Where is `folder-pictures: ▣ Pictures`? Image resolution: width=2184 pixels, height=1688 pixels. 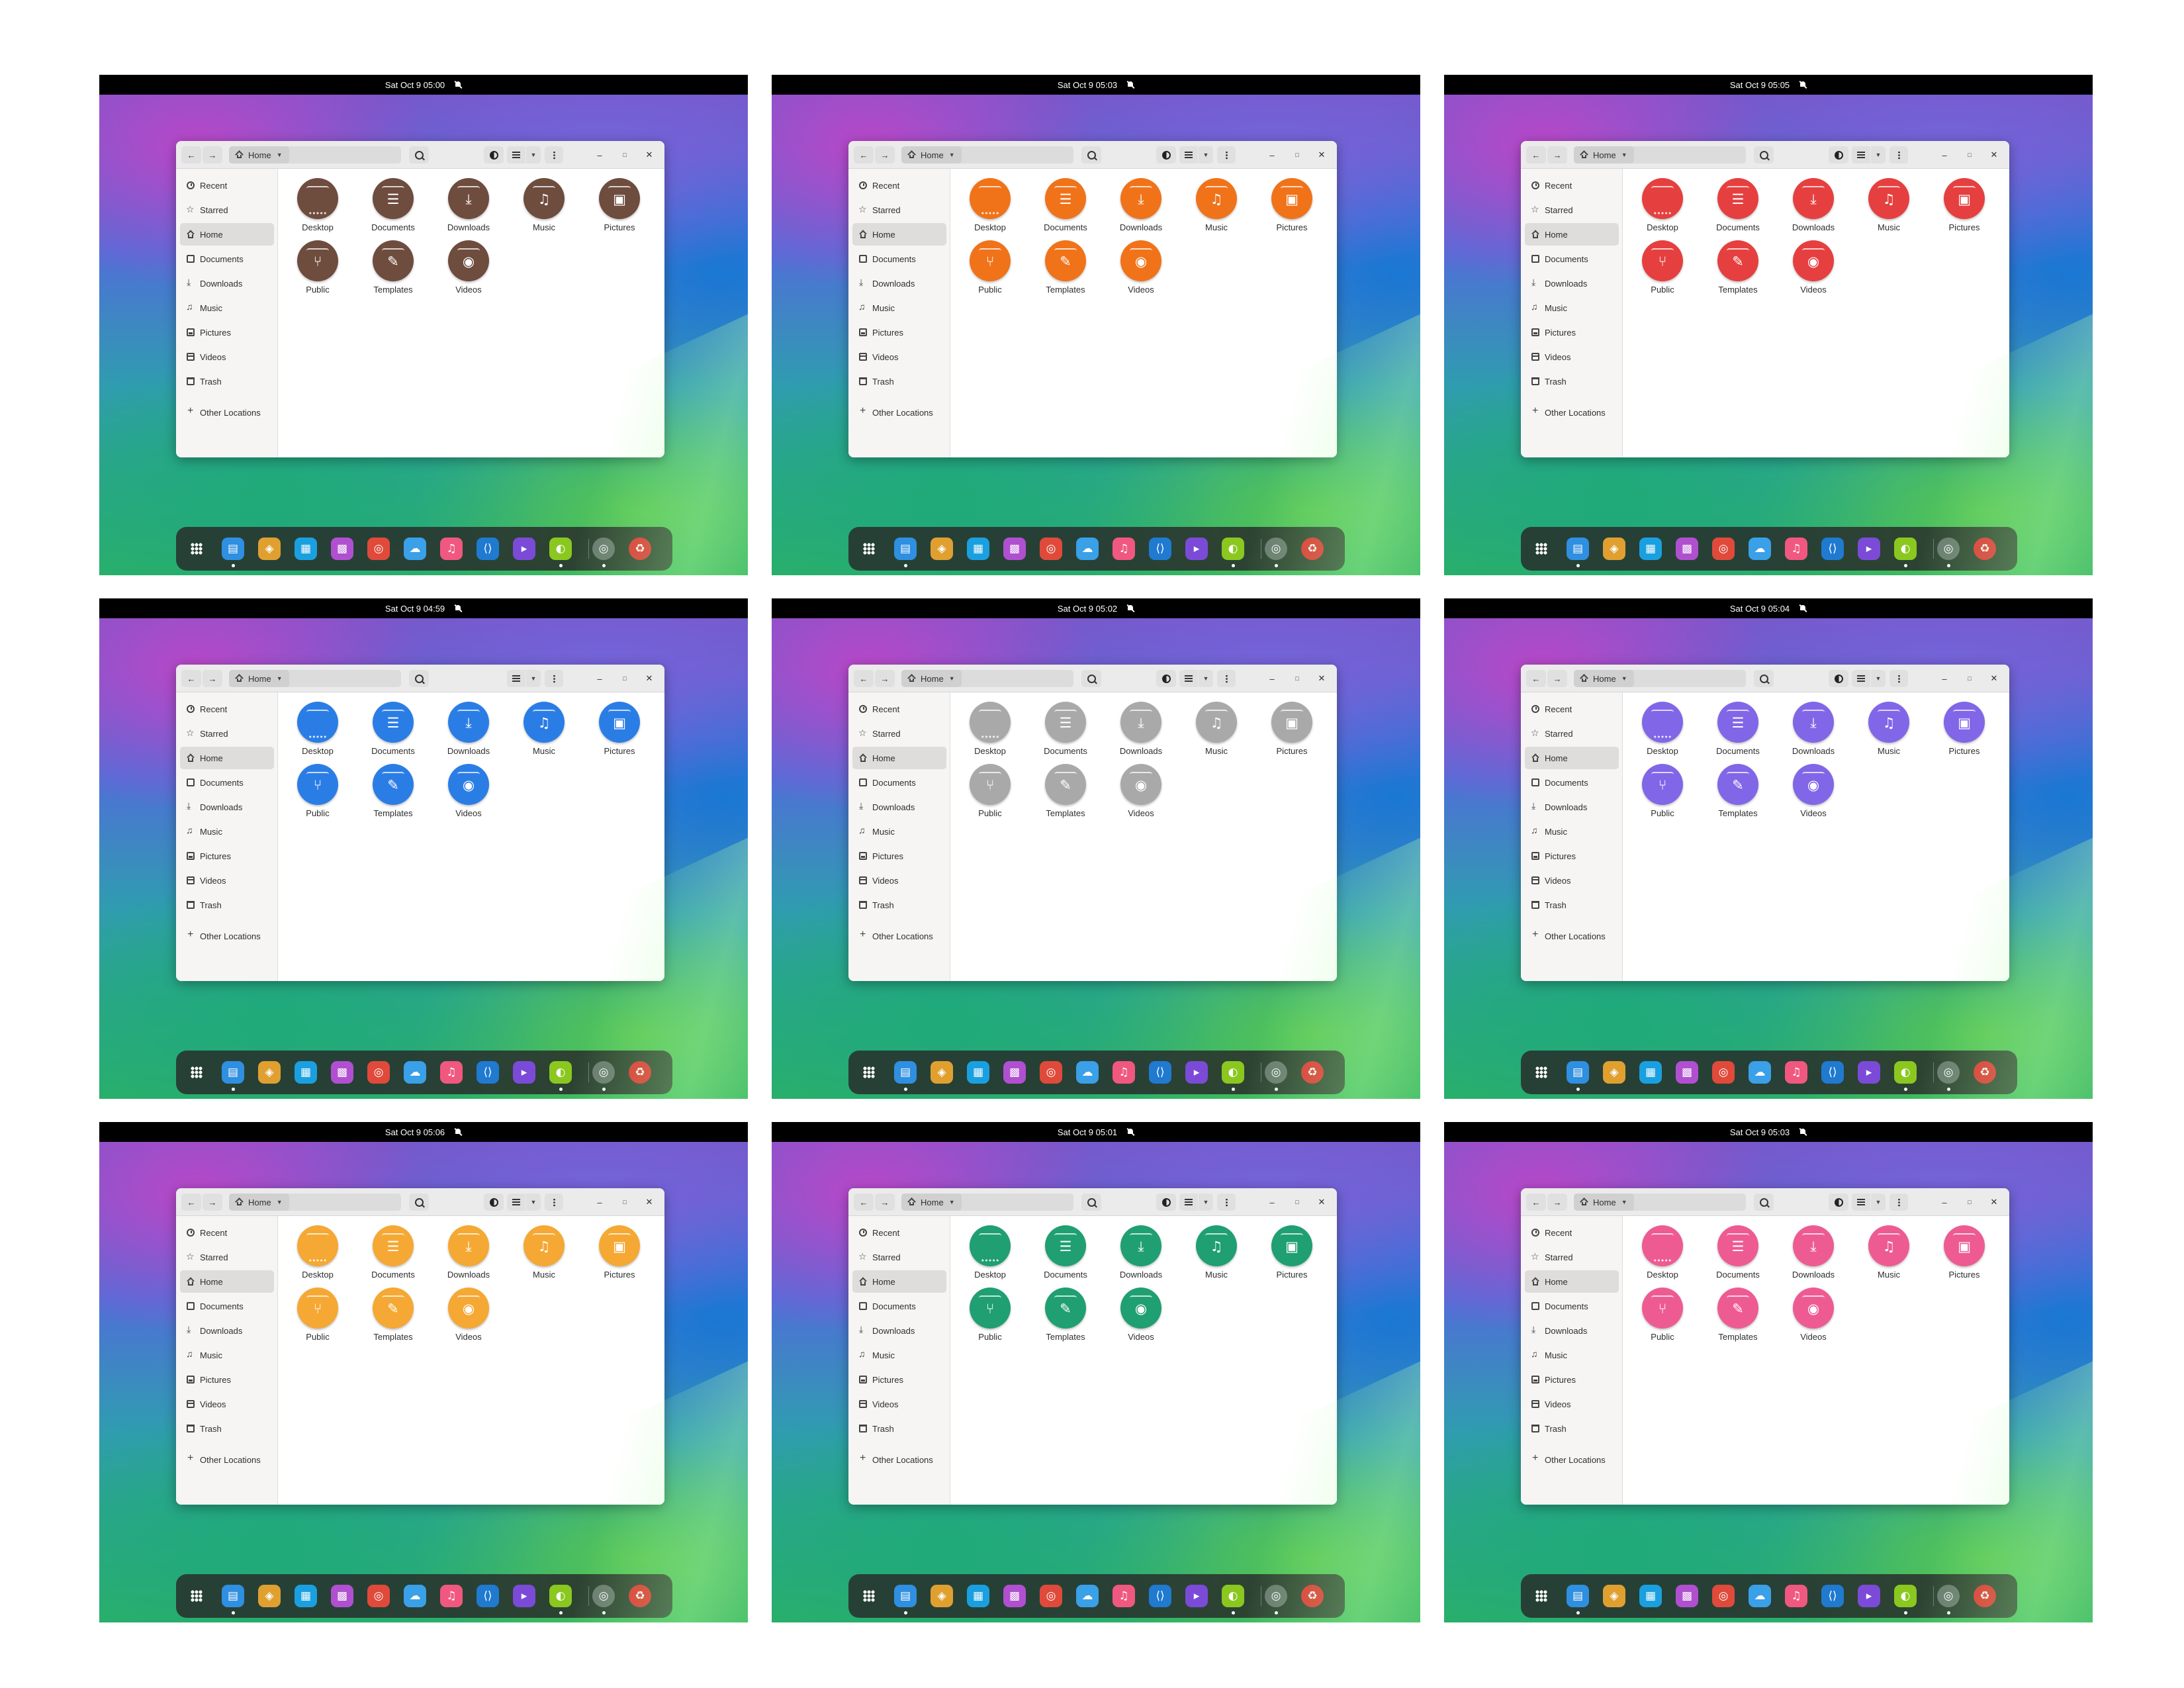
folder-pictures: ▣ Pictures is located at coordinates (1964, 208).